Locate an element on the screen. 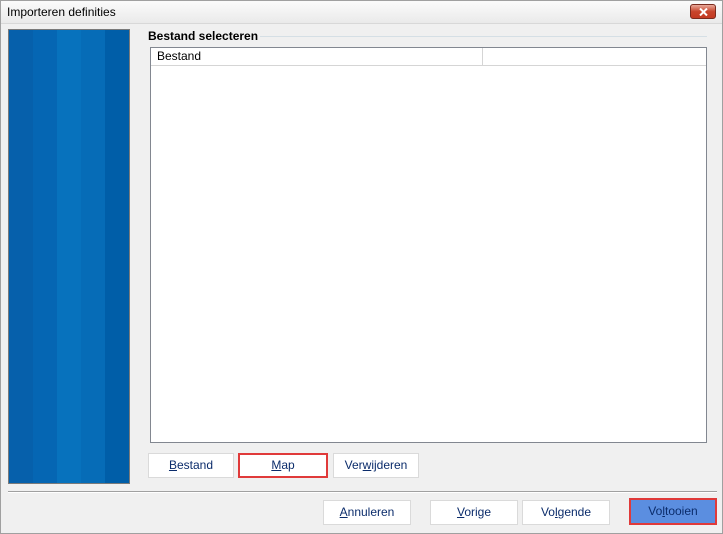 This screenshot has width=723, height=534. title-bar: Importeren definities is located at coordinates (361, 12).